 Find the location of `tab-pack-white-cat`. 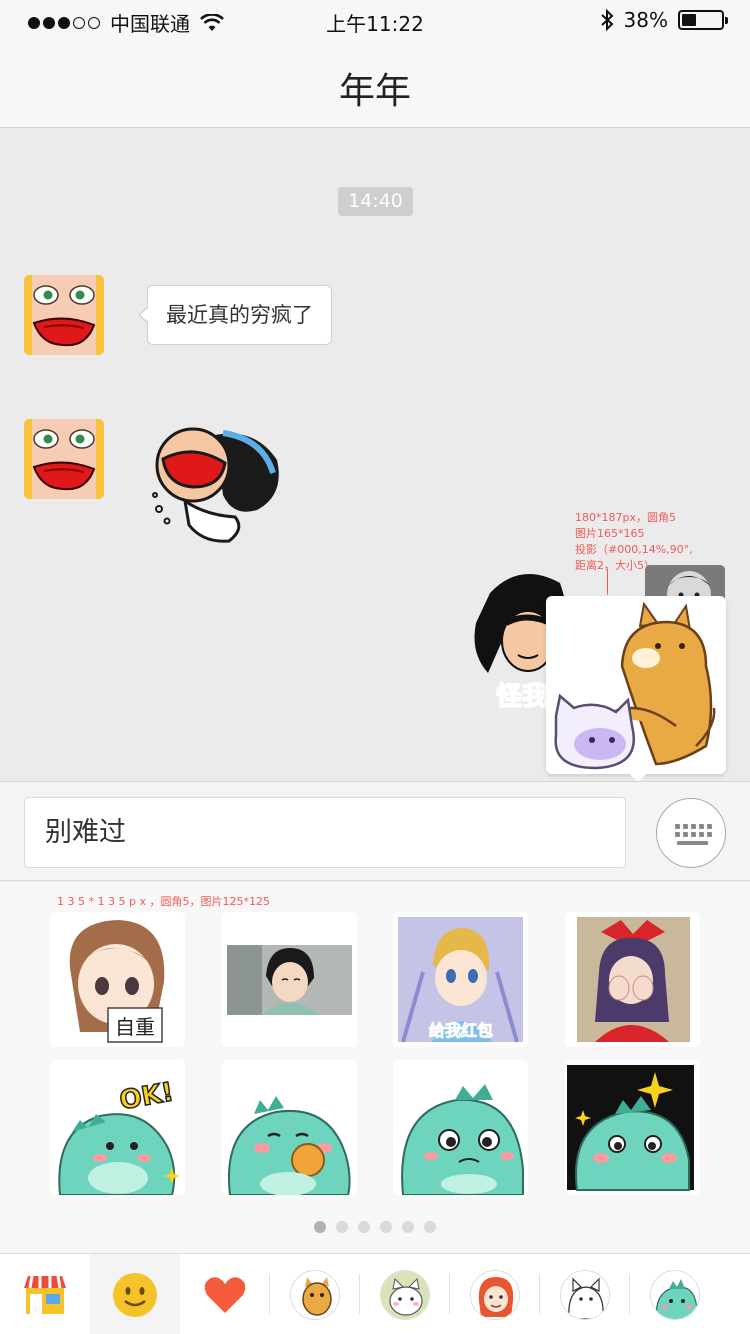

tab-pack-white-cat is located at coordinates (585, 1294).